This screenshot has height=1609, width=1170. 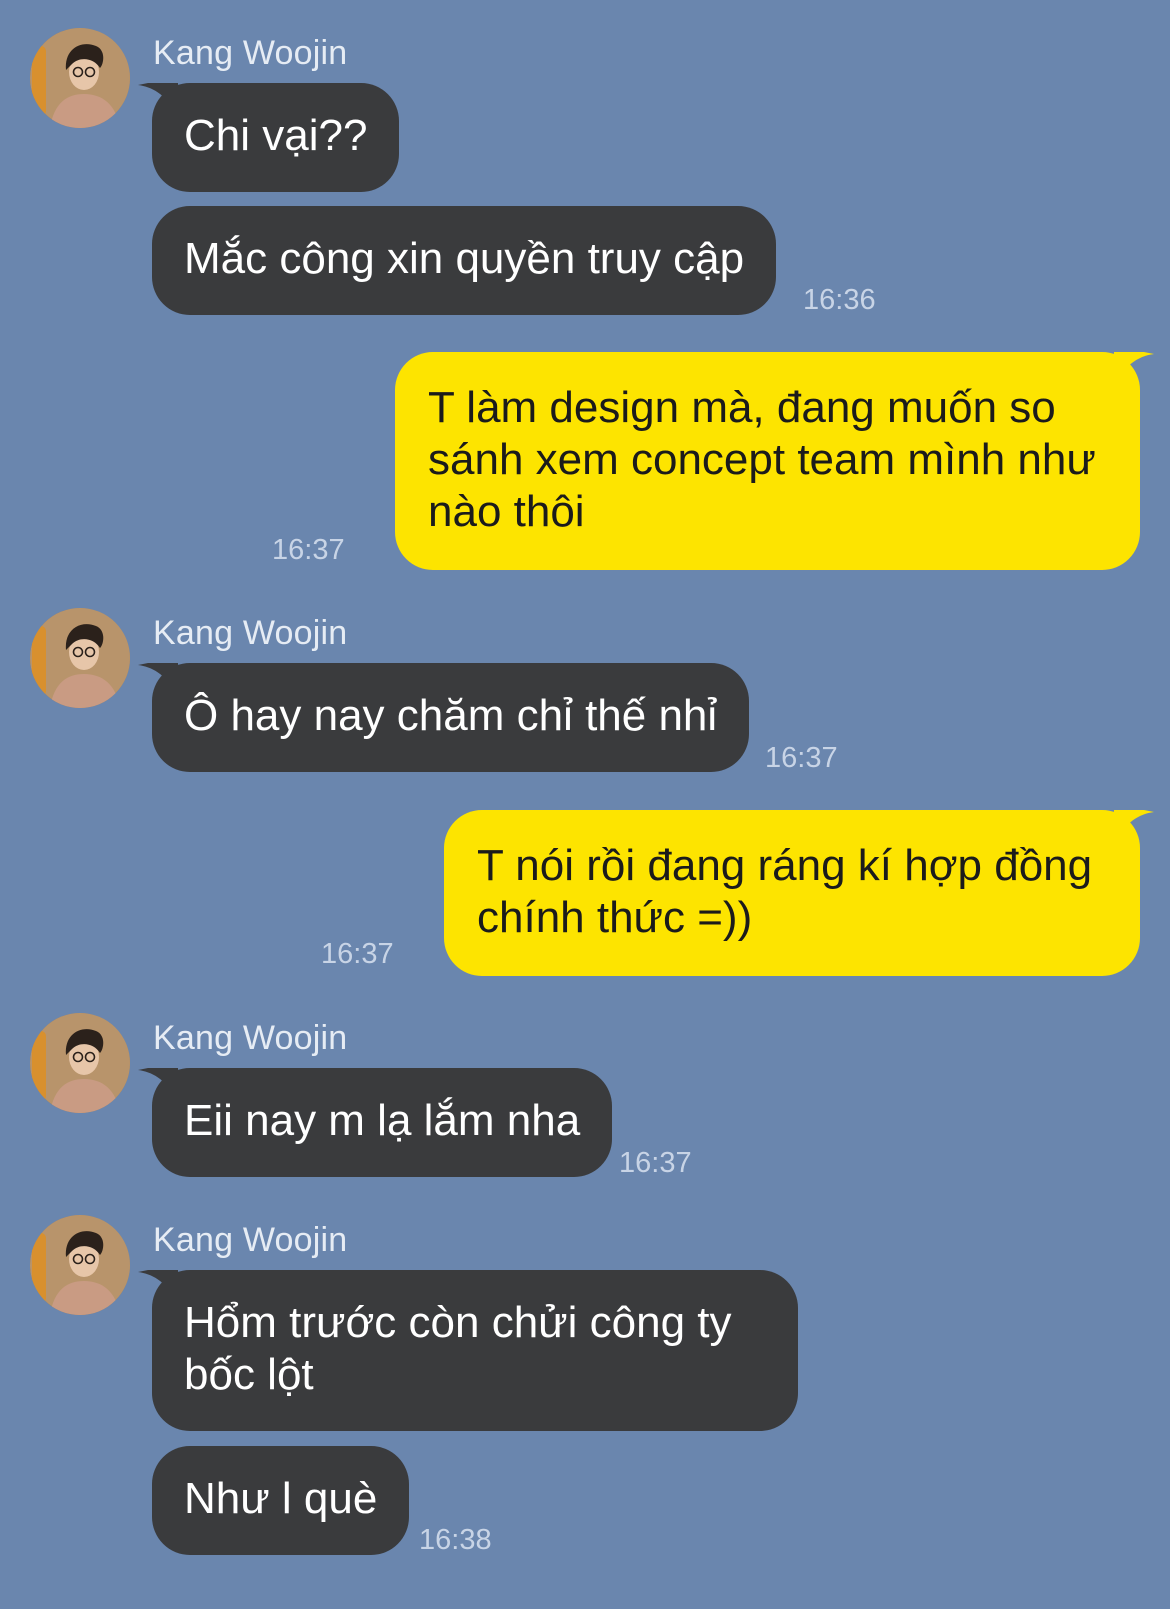 I want to click on message-bubble-incoming: Mắc công xin quyền truy cập, so click(x=464, y=260).